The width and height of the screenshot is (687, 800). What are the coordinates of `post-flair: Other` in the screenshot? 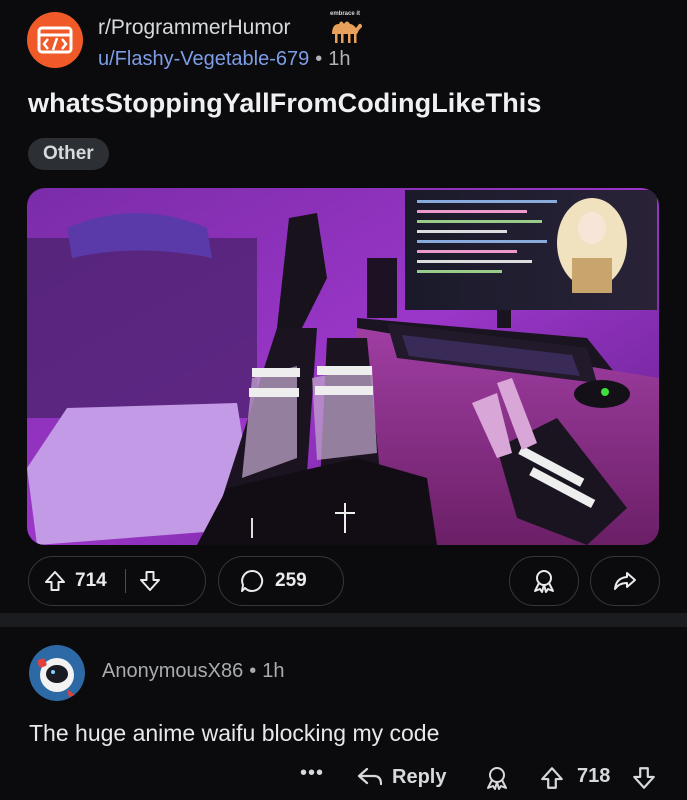 It's located at (68, 154).